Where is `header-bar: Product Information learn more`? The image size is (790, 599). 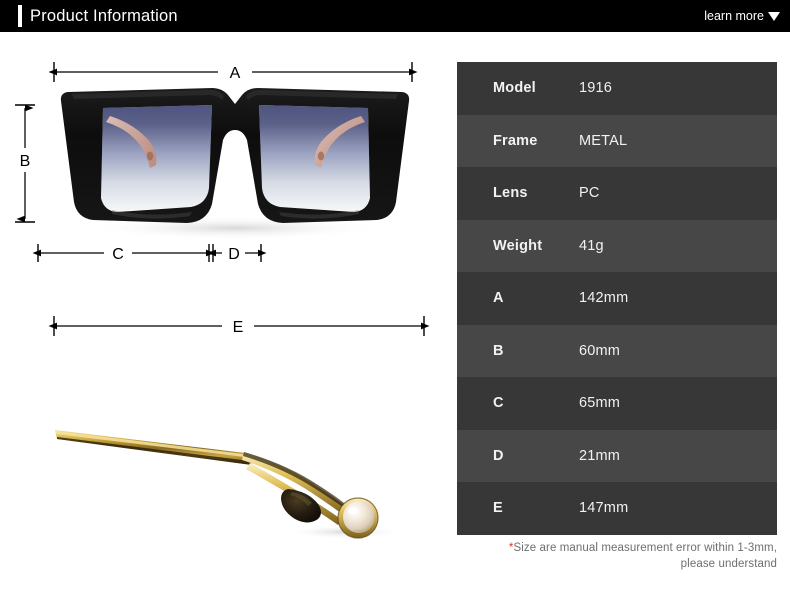
header-bar: Product Information learn more is located at coordinates (395, 16).